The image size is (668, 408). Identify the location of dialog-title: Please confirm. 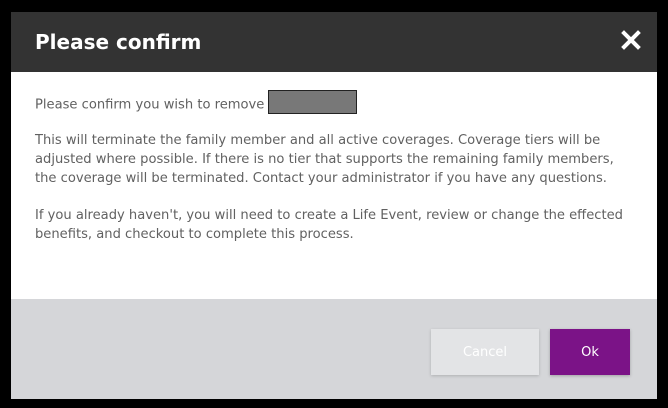
(118, 42).